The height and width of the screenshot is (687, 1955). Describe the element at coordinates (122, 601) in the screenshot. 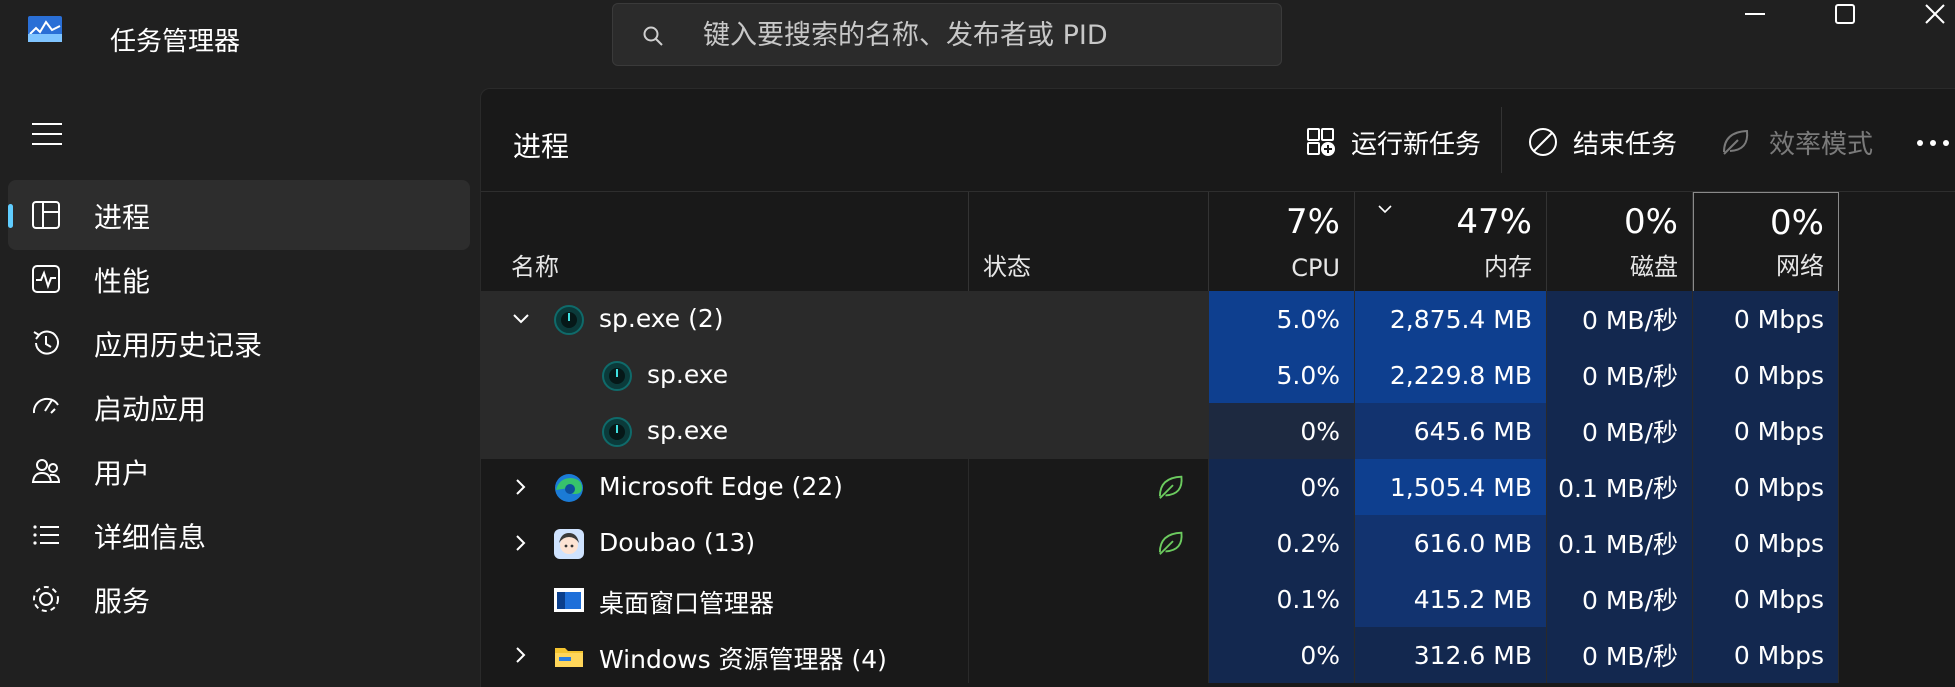

I see `sidebar-item-label: 服务` at that location.